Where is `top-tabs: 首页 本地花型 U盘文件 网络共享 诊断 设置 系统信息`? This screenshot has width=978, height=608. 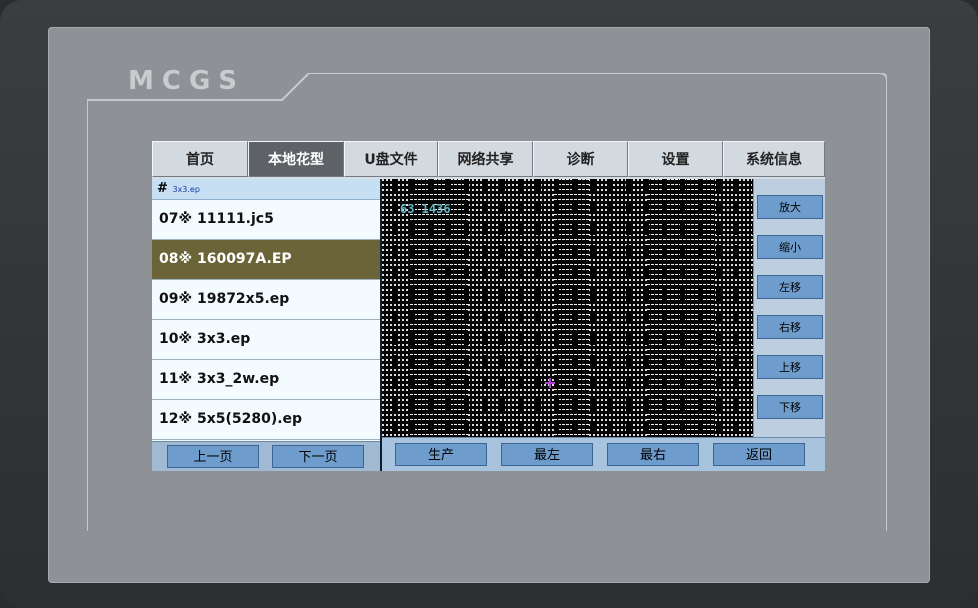
top-tabs: 首页 本地花型 U盘文件 网络共享 诊断 设置 系统信息 is located at coordinates (488, 160).